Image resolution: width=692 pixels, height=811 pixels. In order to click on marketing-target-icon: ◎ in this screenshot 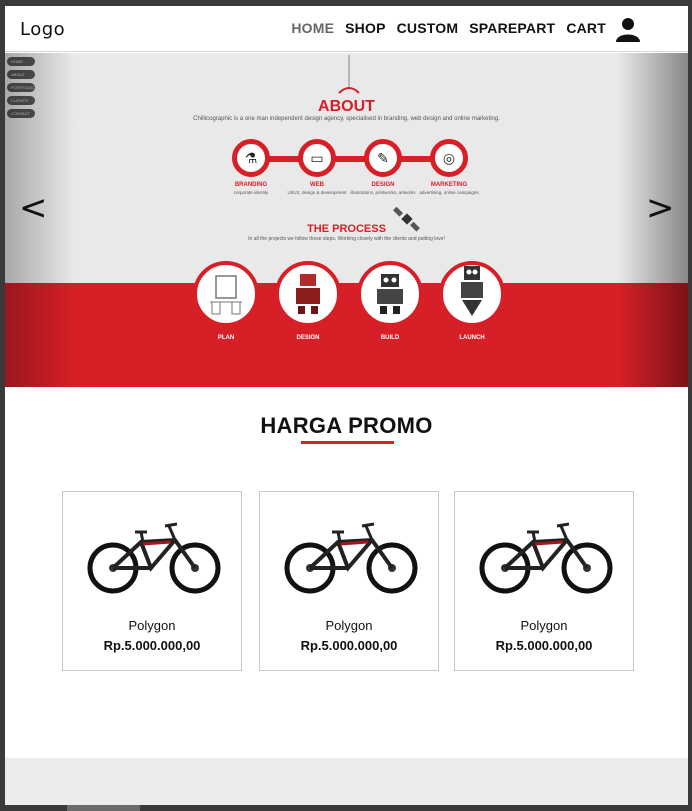, I will do `click(449, 158)`.